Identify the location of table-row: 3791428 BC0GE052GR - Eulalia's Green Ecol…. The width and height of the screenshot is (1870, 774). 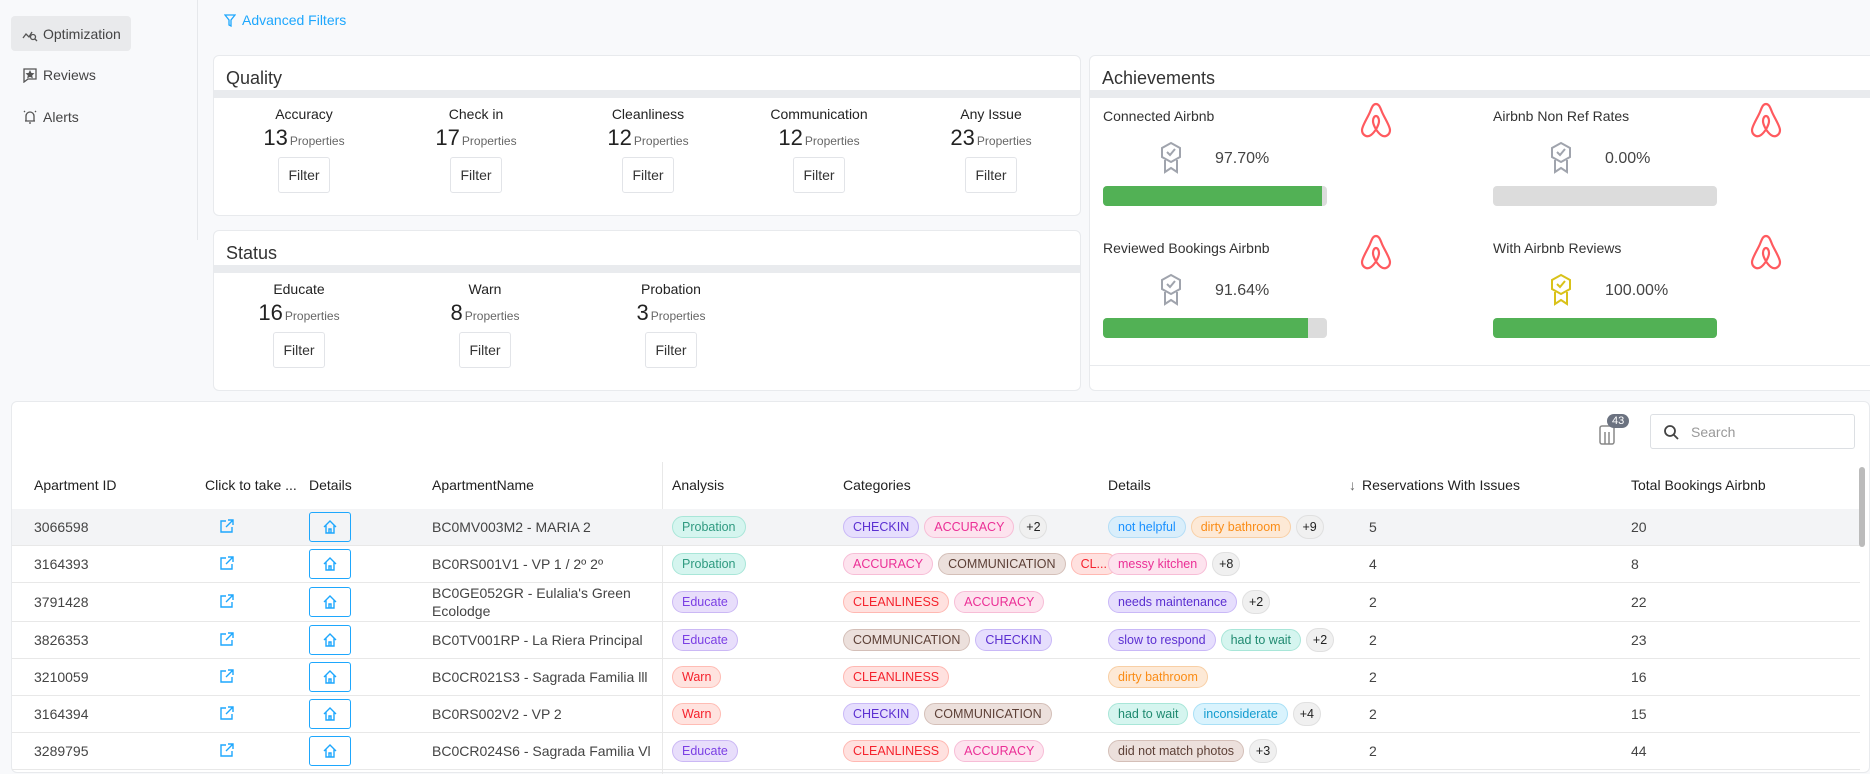
(936, 602).